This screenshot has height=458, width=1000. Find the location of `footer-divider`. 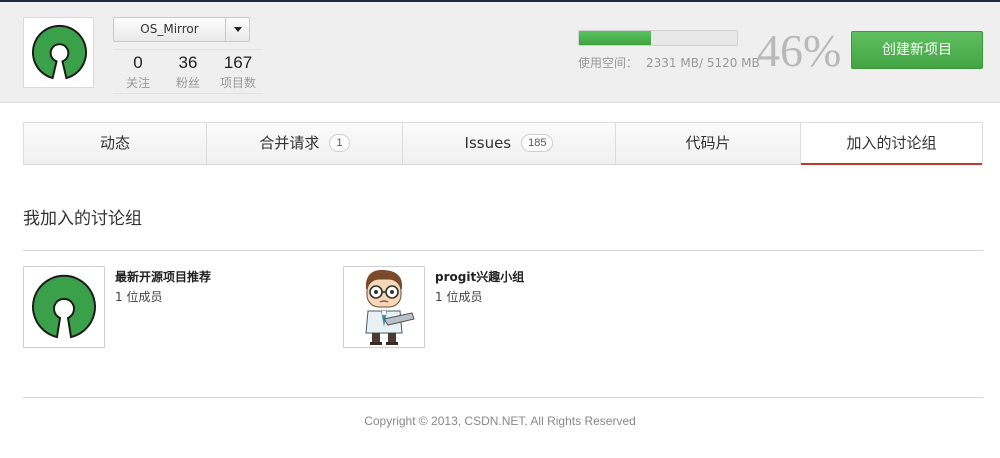

footer-divider is located at coordinates (503, 397).